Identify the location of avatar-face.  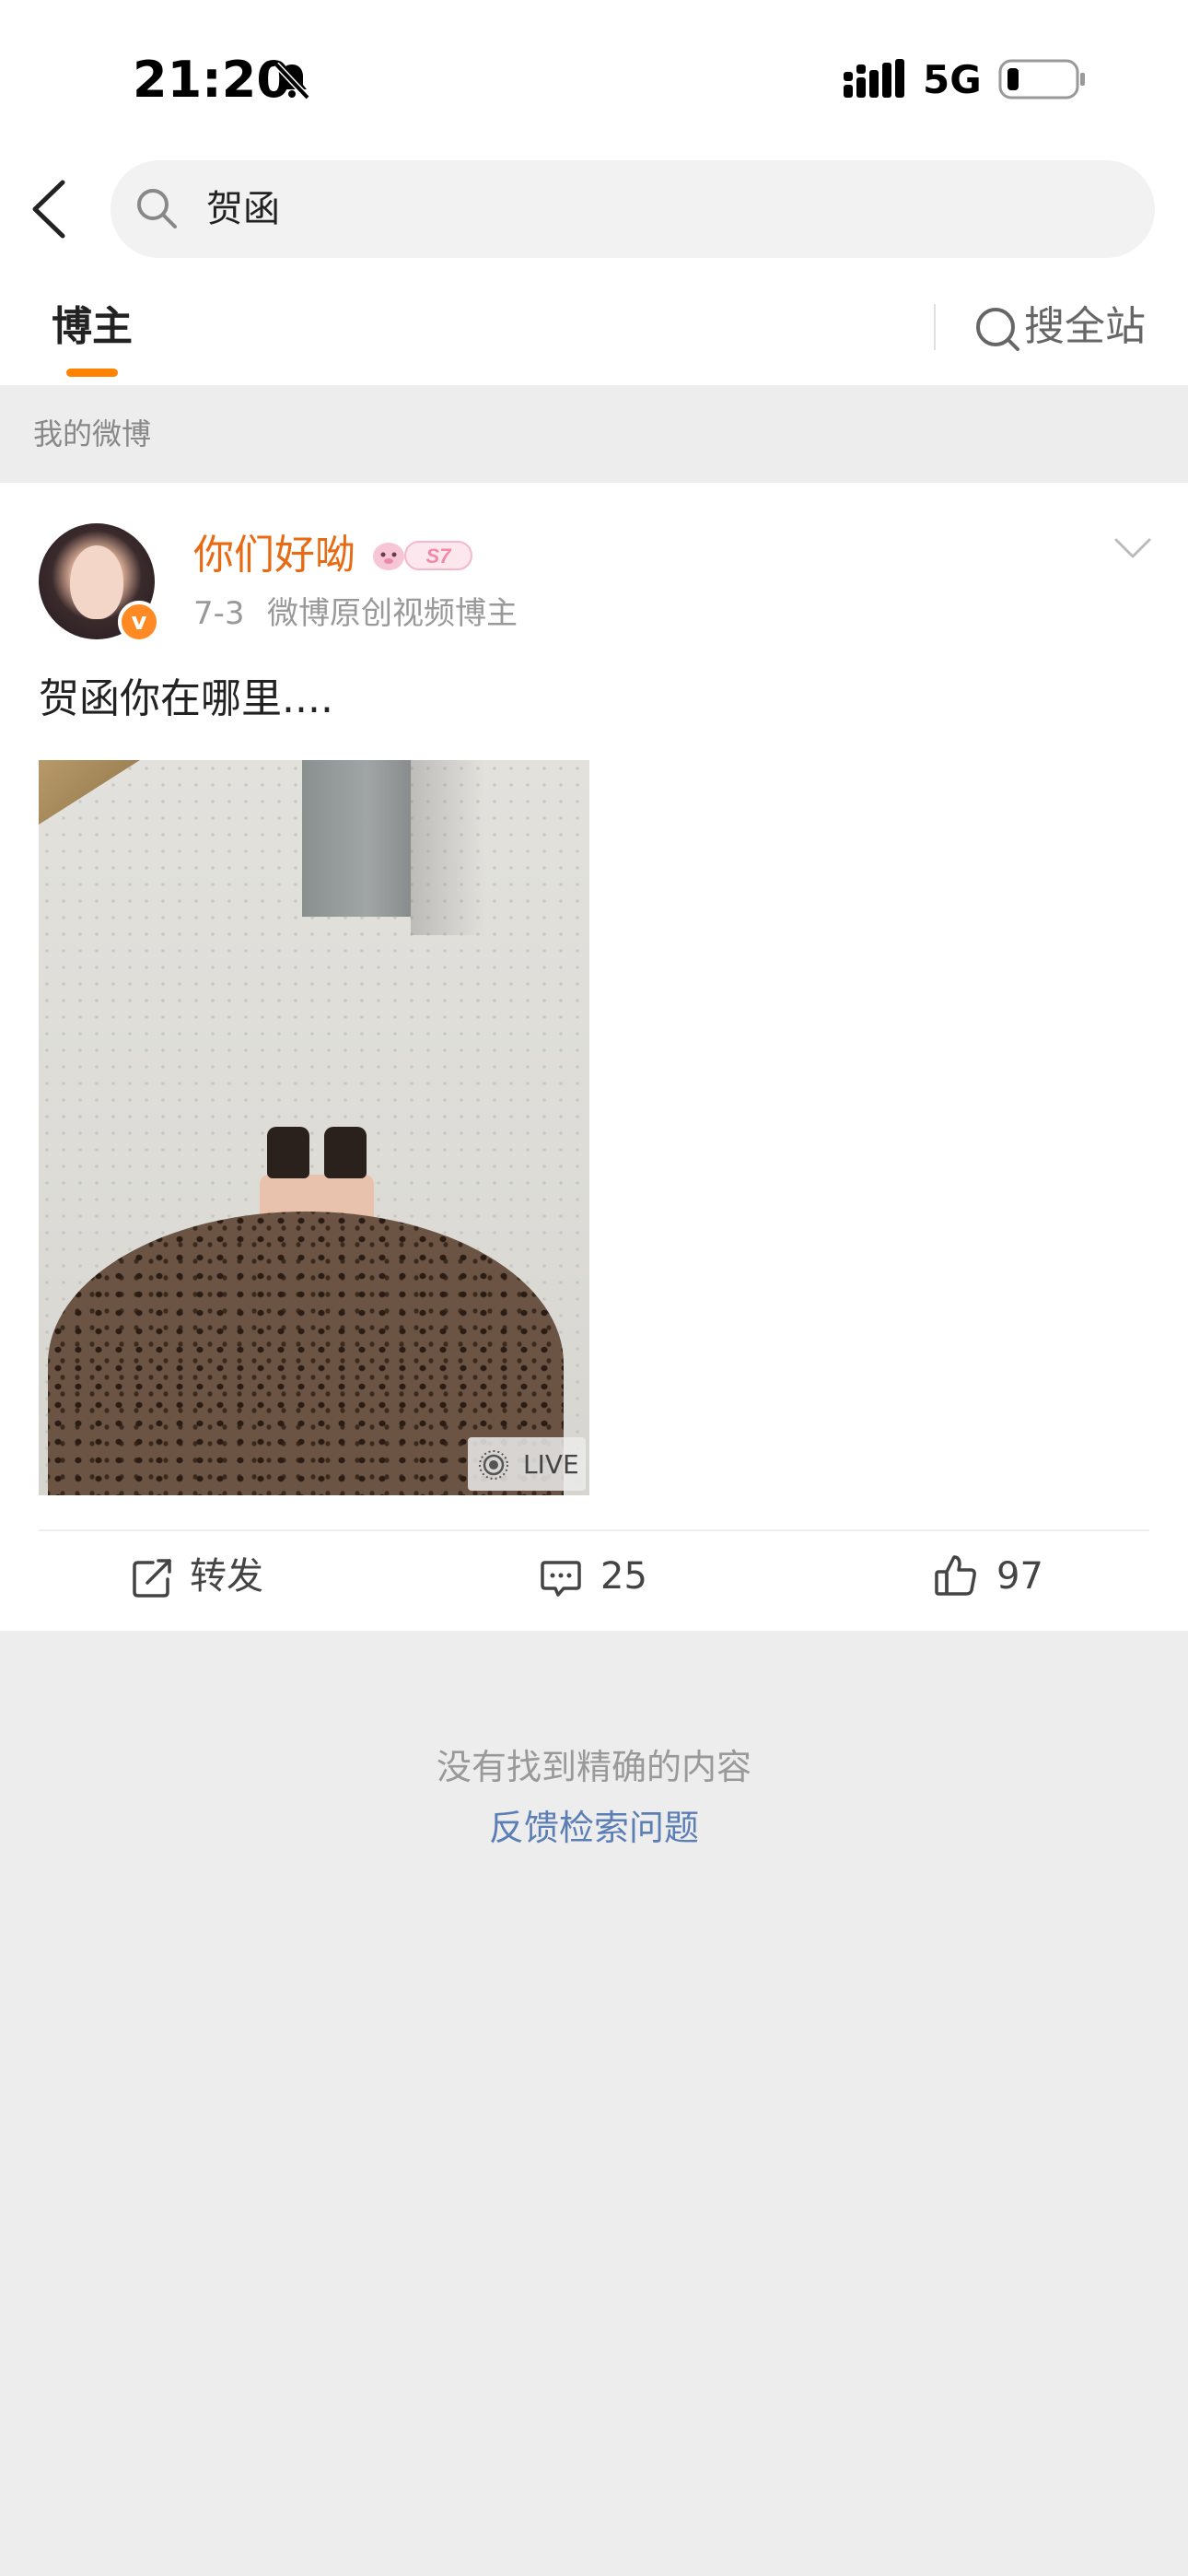
(96, 582).